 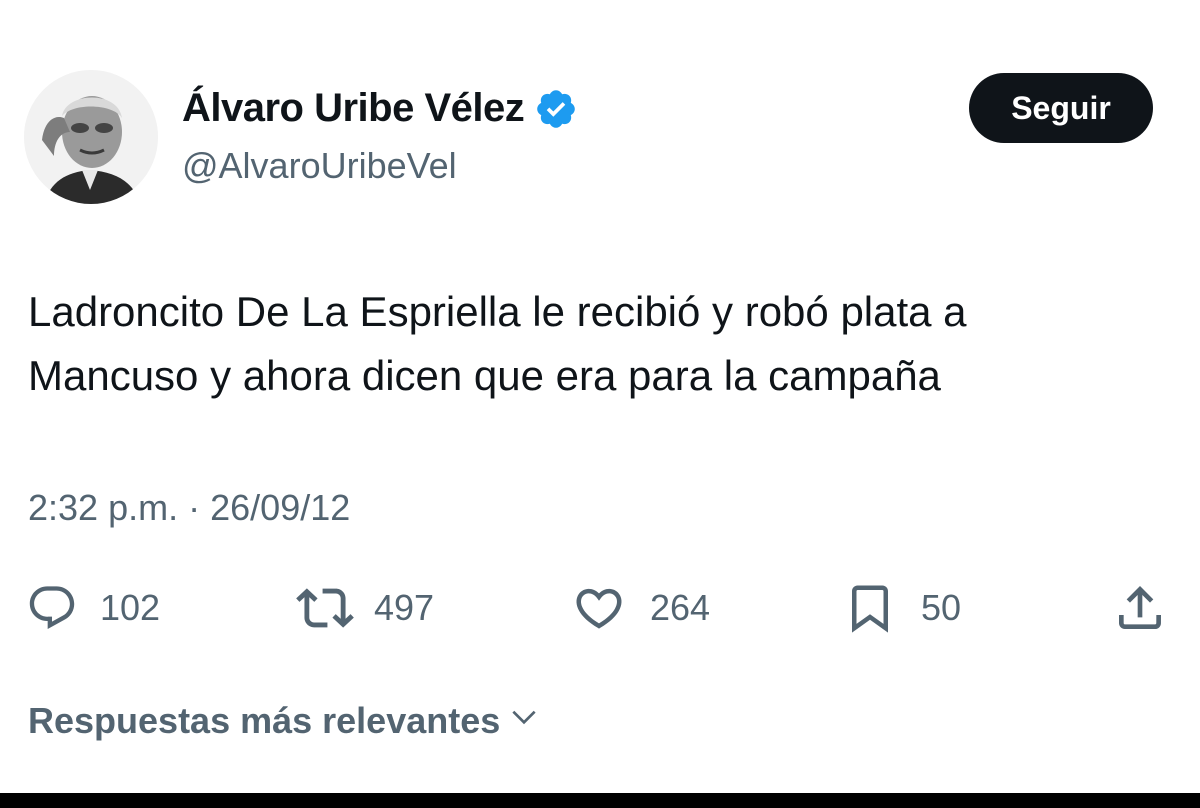 I want to click on repost-count: 497, so click(x=404, y=607).